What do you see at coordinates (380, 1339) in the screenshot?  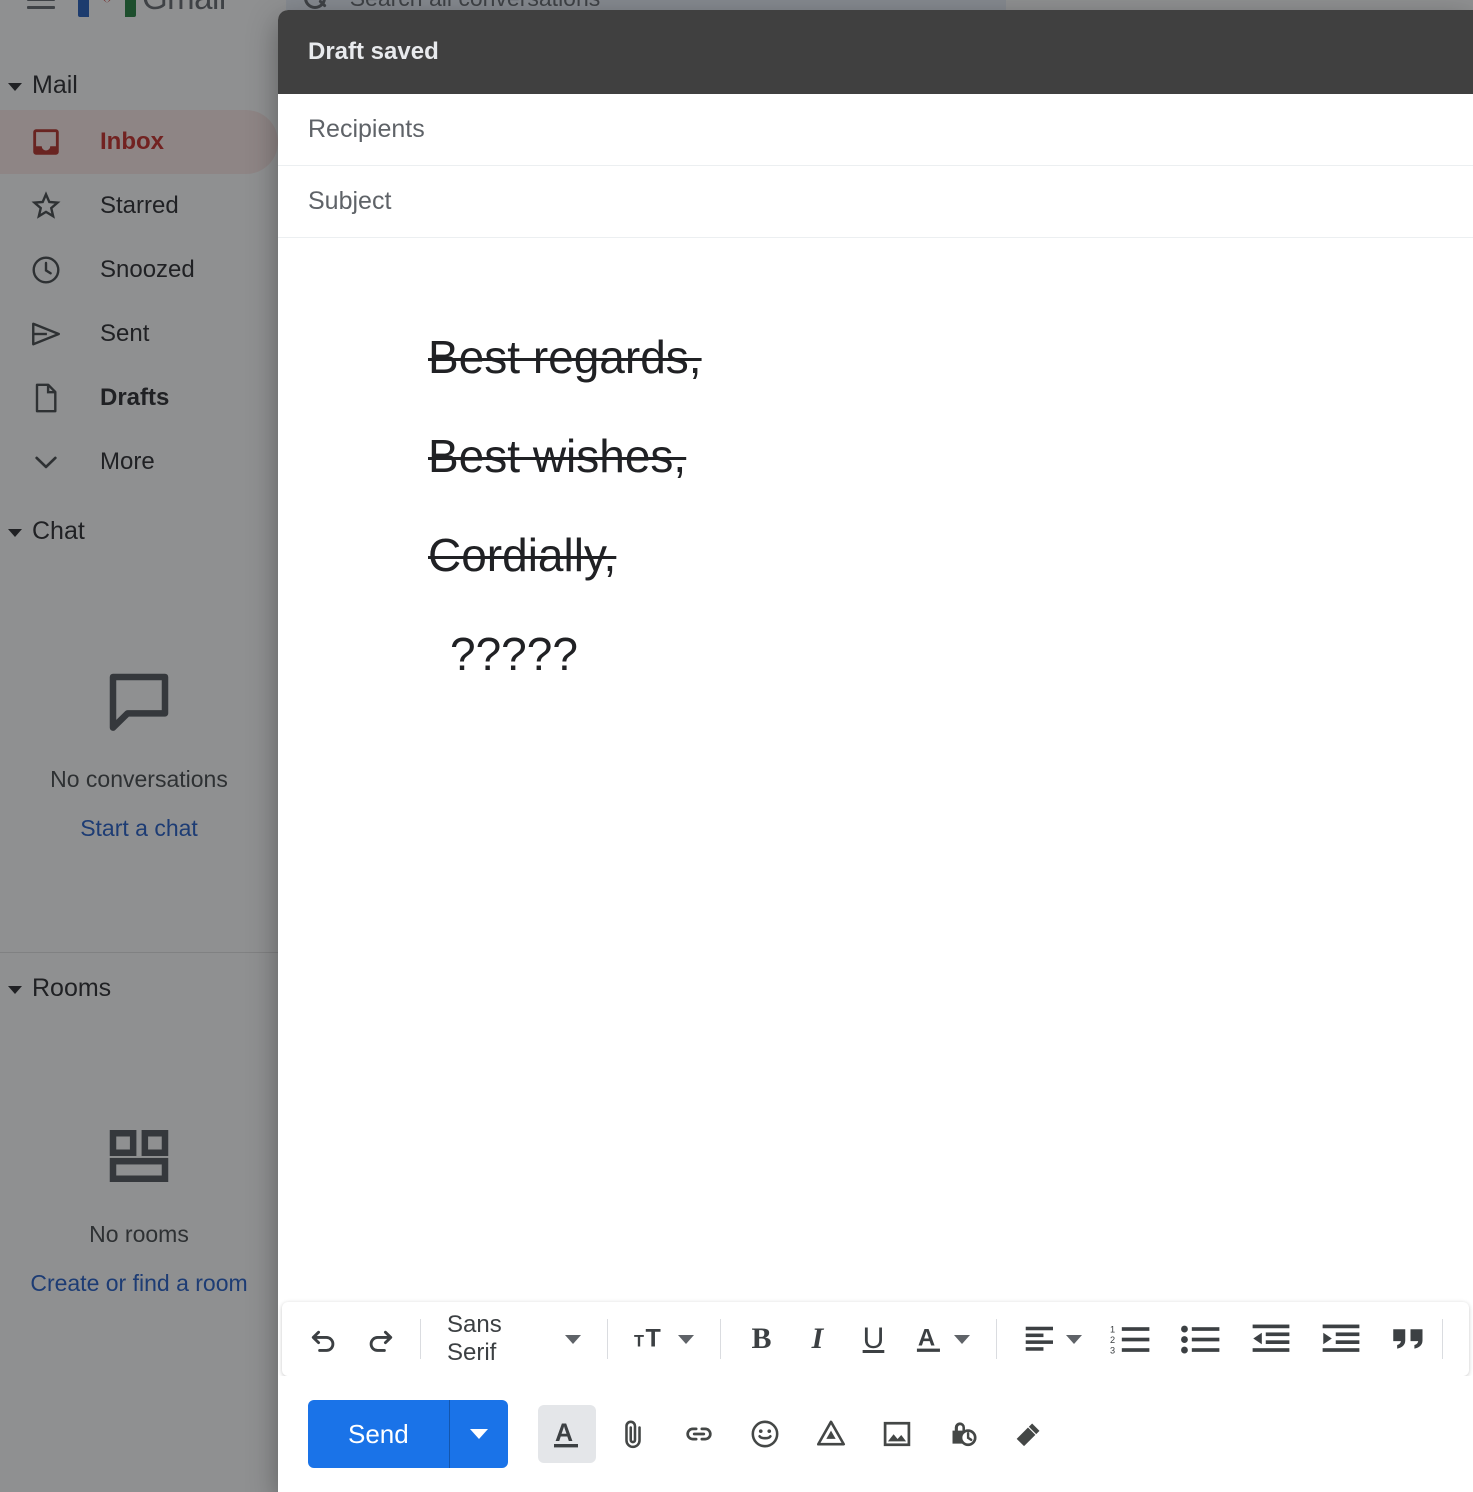 I see `redo-button` at bounding box center [380, 1339].